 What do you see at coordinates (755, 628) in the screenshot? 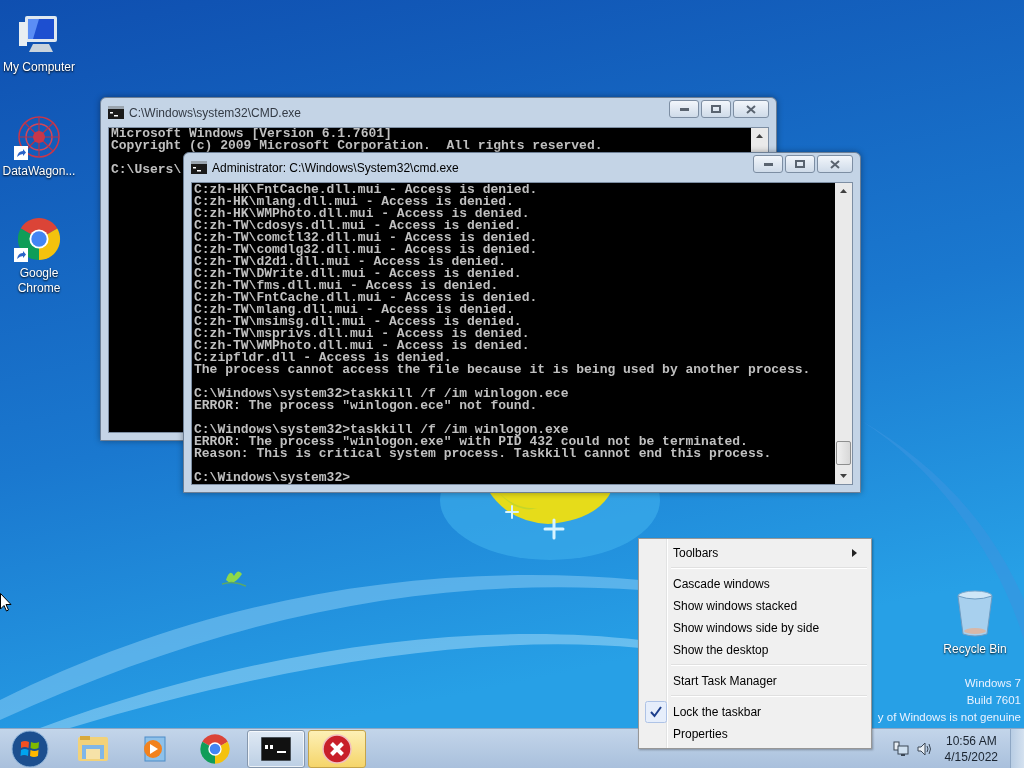
I see `menu-item: Show windows side by side` at bounding box center [755, 628].